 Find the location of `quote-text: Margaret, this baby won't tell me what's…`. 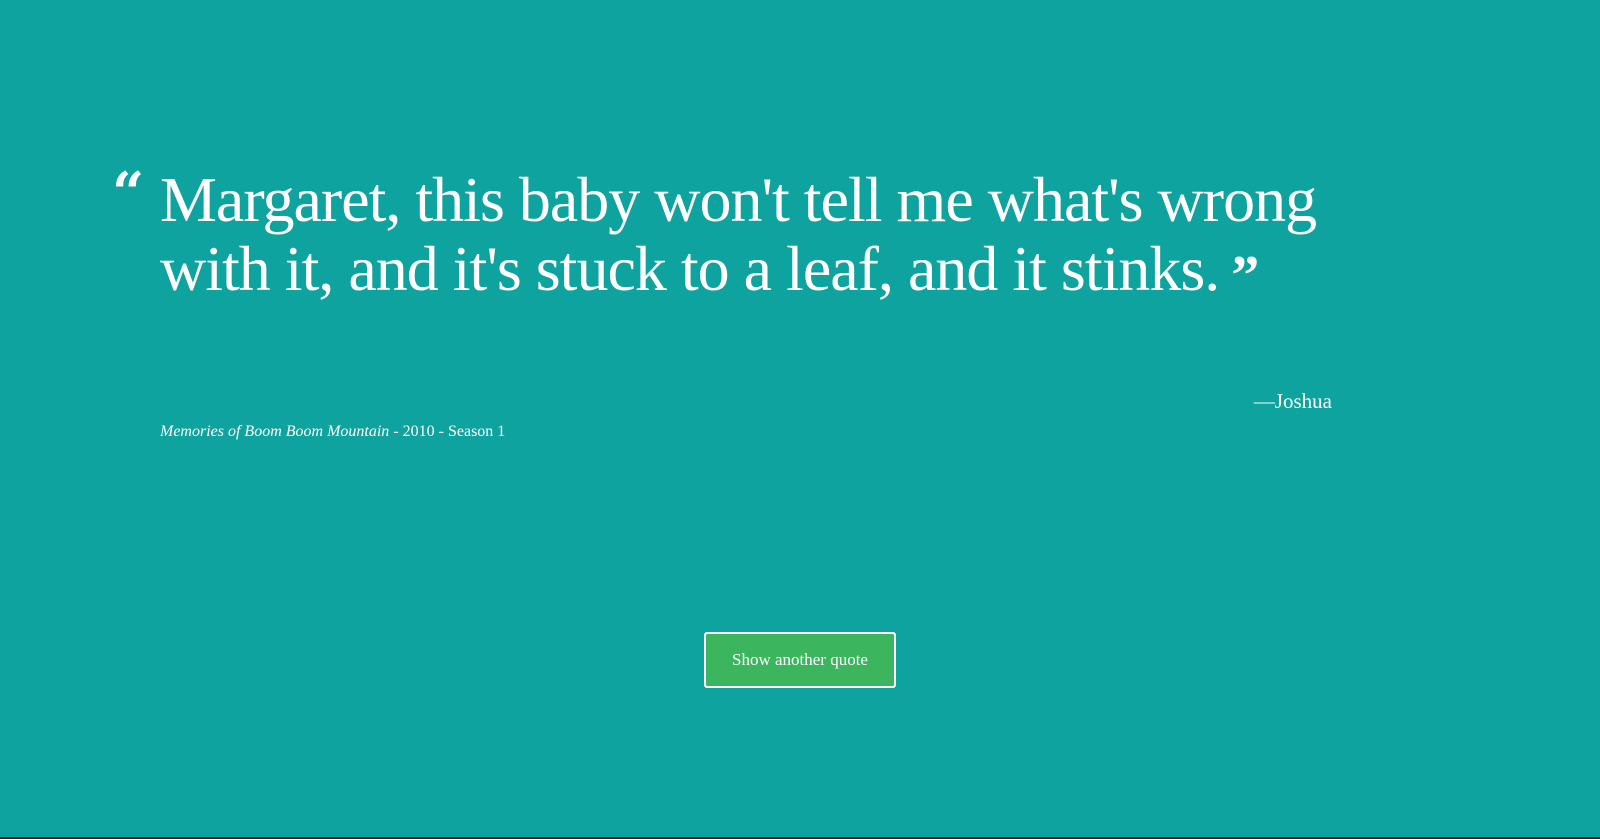

quote-text: Margaret, this baby won't tell me what's… is located at coordinates (738, 234).